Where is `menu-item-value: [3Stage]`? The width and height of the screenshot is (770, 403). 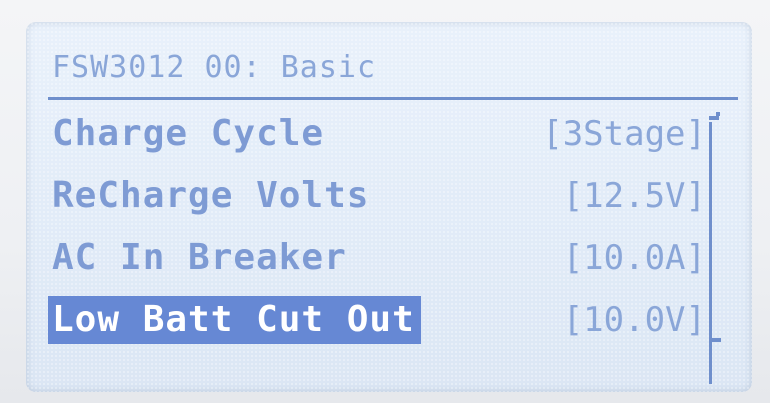
menu-item-value: [3Stage] is located at coordinates (624, 134).